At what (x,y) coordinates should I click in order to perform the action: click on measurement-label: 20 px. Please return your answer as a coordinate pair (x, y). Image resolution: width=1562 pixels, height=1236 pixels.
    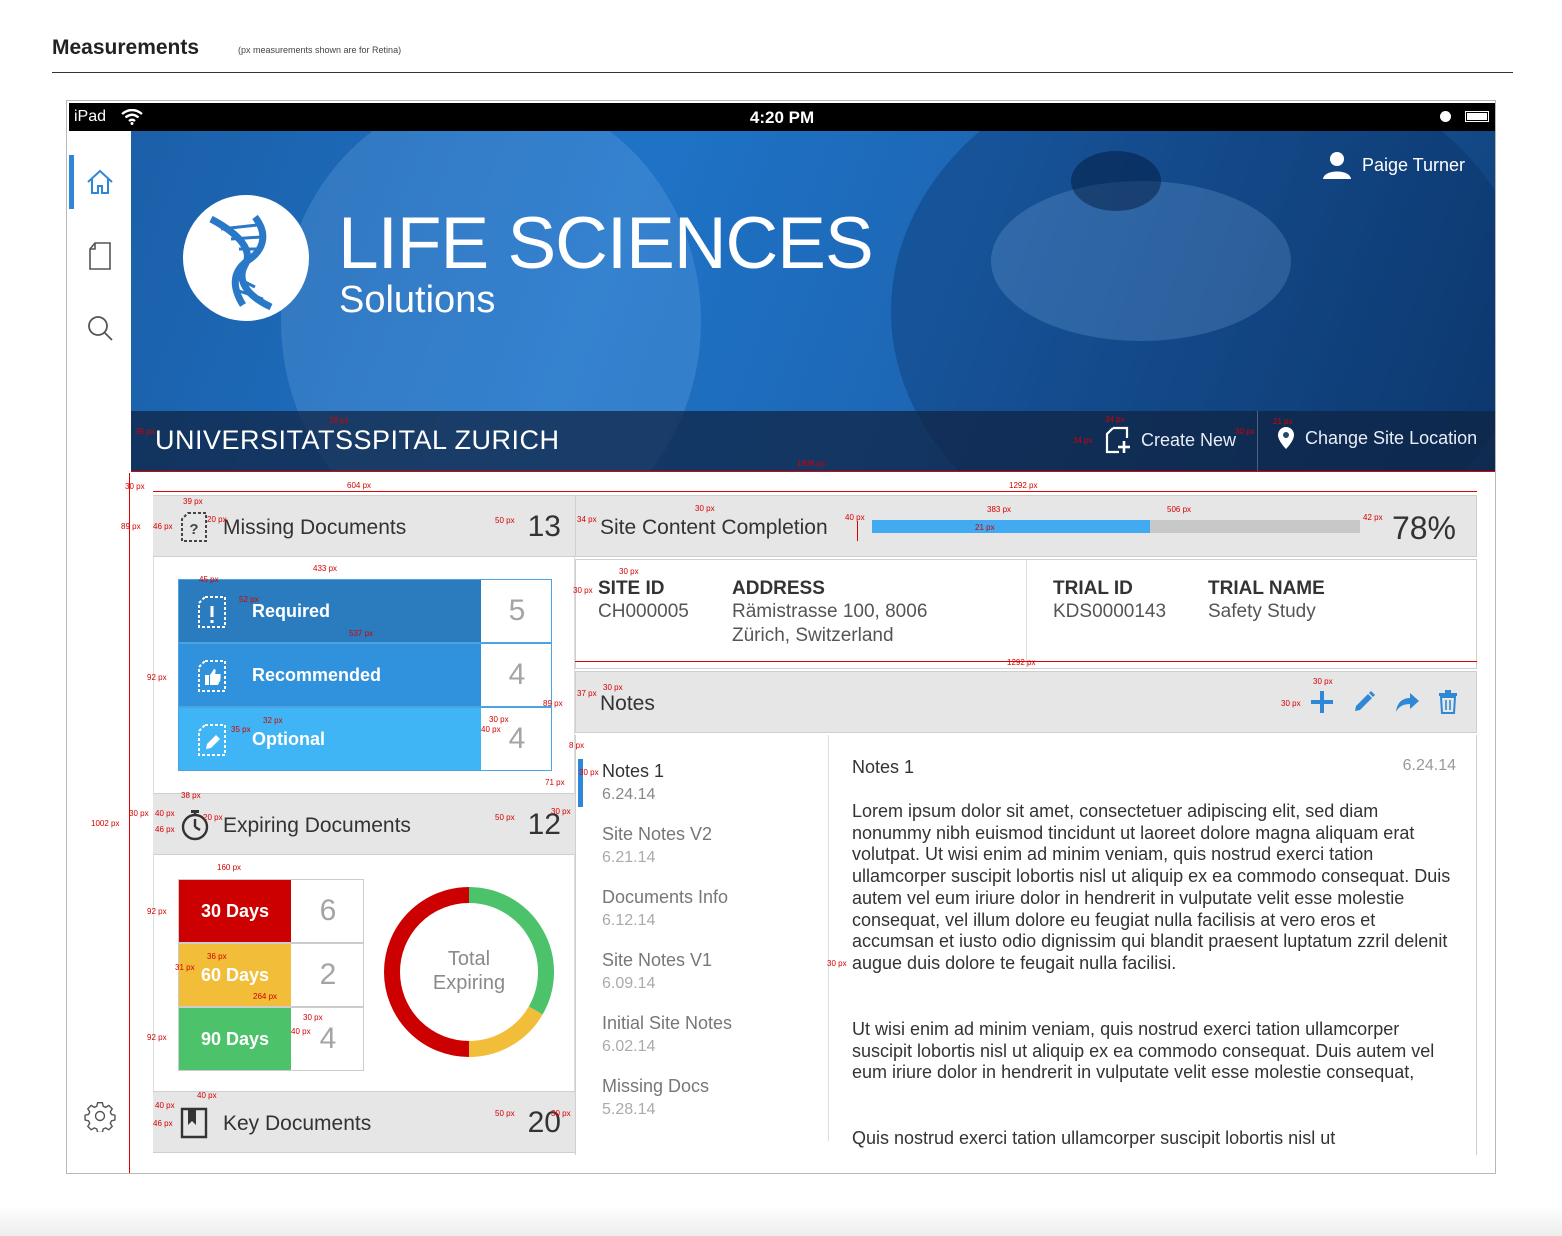
    Looking at the image, I should click on (217, 519).